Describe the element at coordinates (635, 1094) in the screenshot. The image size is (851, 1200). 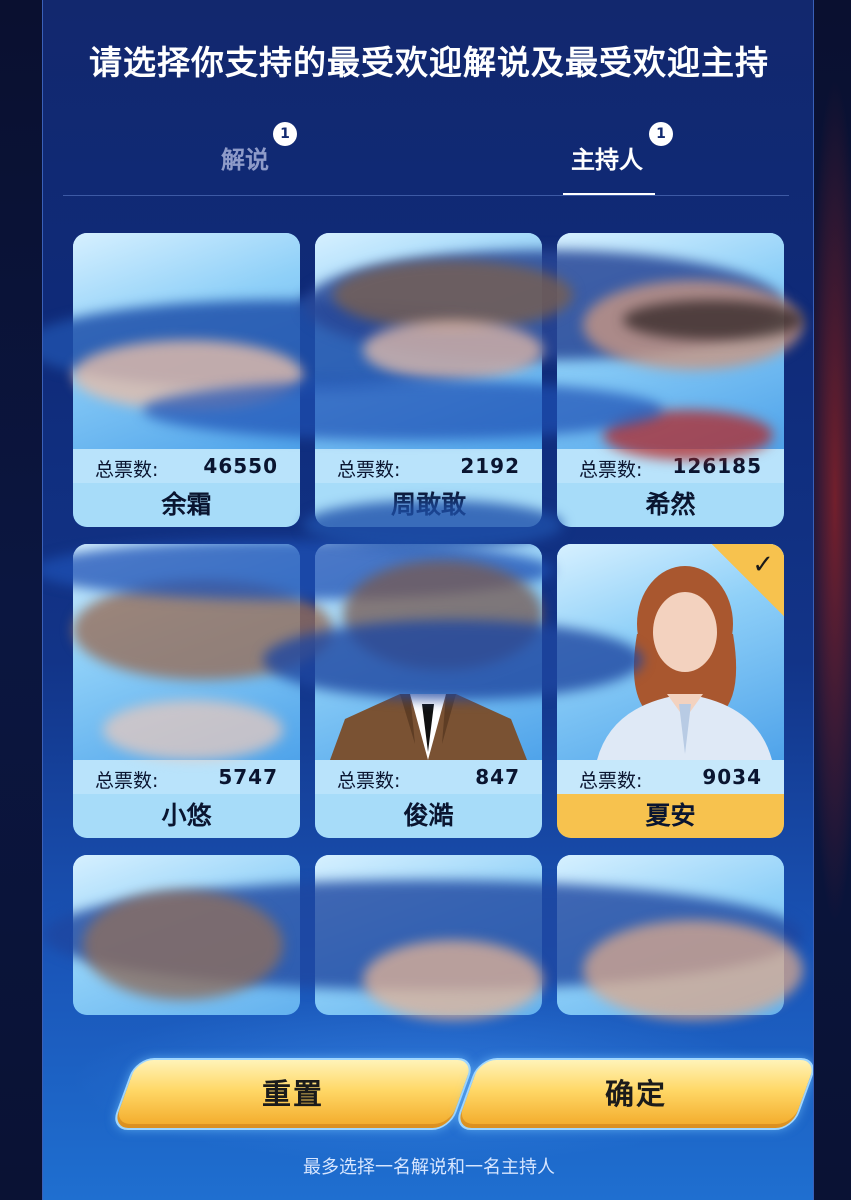
I see `confirm-button-label: 确定` at that location.